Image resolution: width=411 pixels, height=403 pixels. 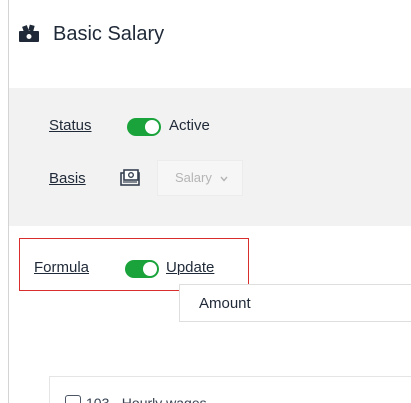 What do you see at coordinates (29, 33) in the screenshot?
I see `money-icon` at bounding box center [29, 33].